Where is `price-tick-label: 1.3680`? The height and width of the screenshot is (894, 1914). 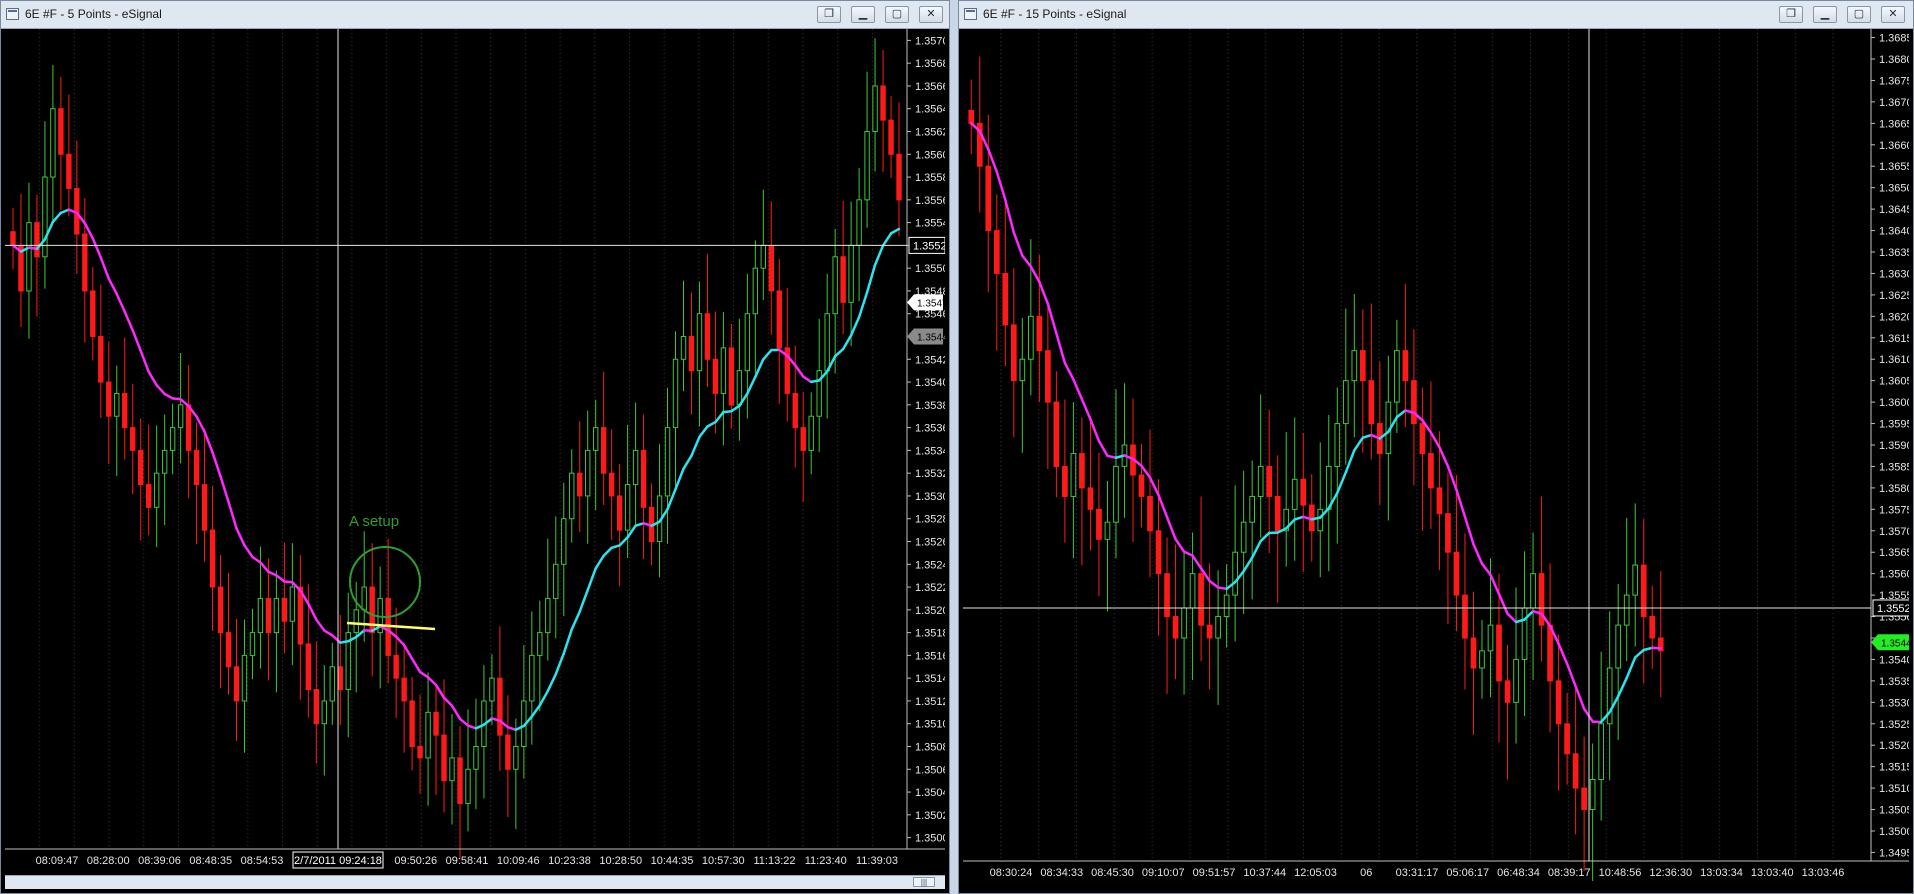 price-tick-label: 1.3680 is located at coordinates (1894, 60).